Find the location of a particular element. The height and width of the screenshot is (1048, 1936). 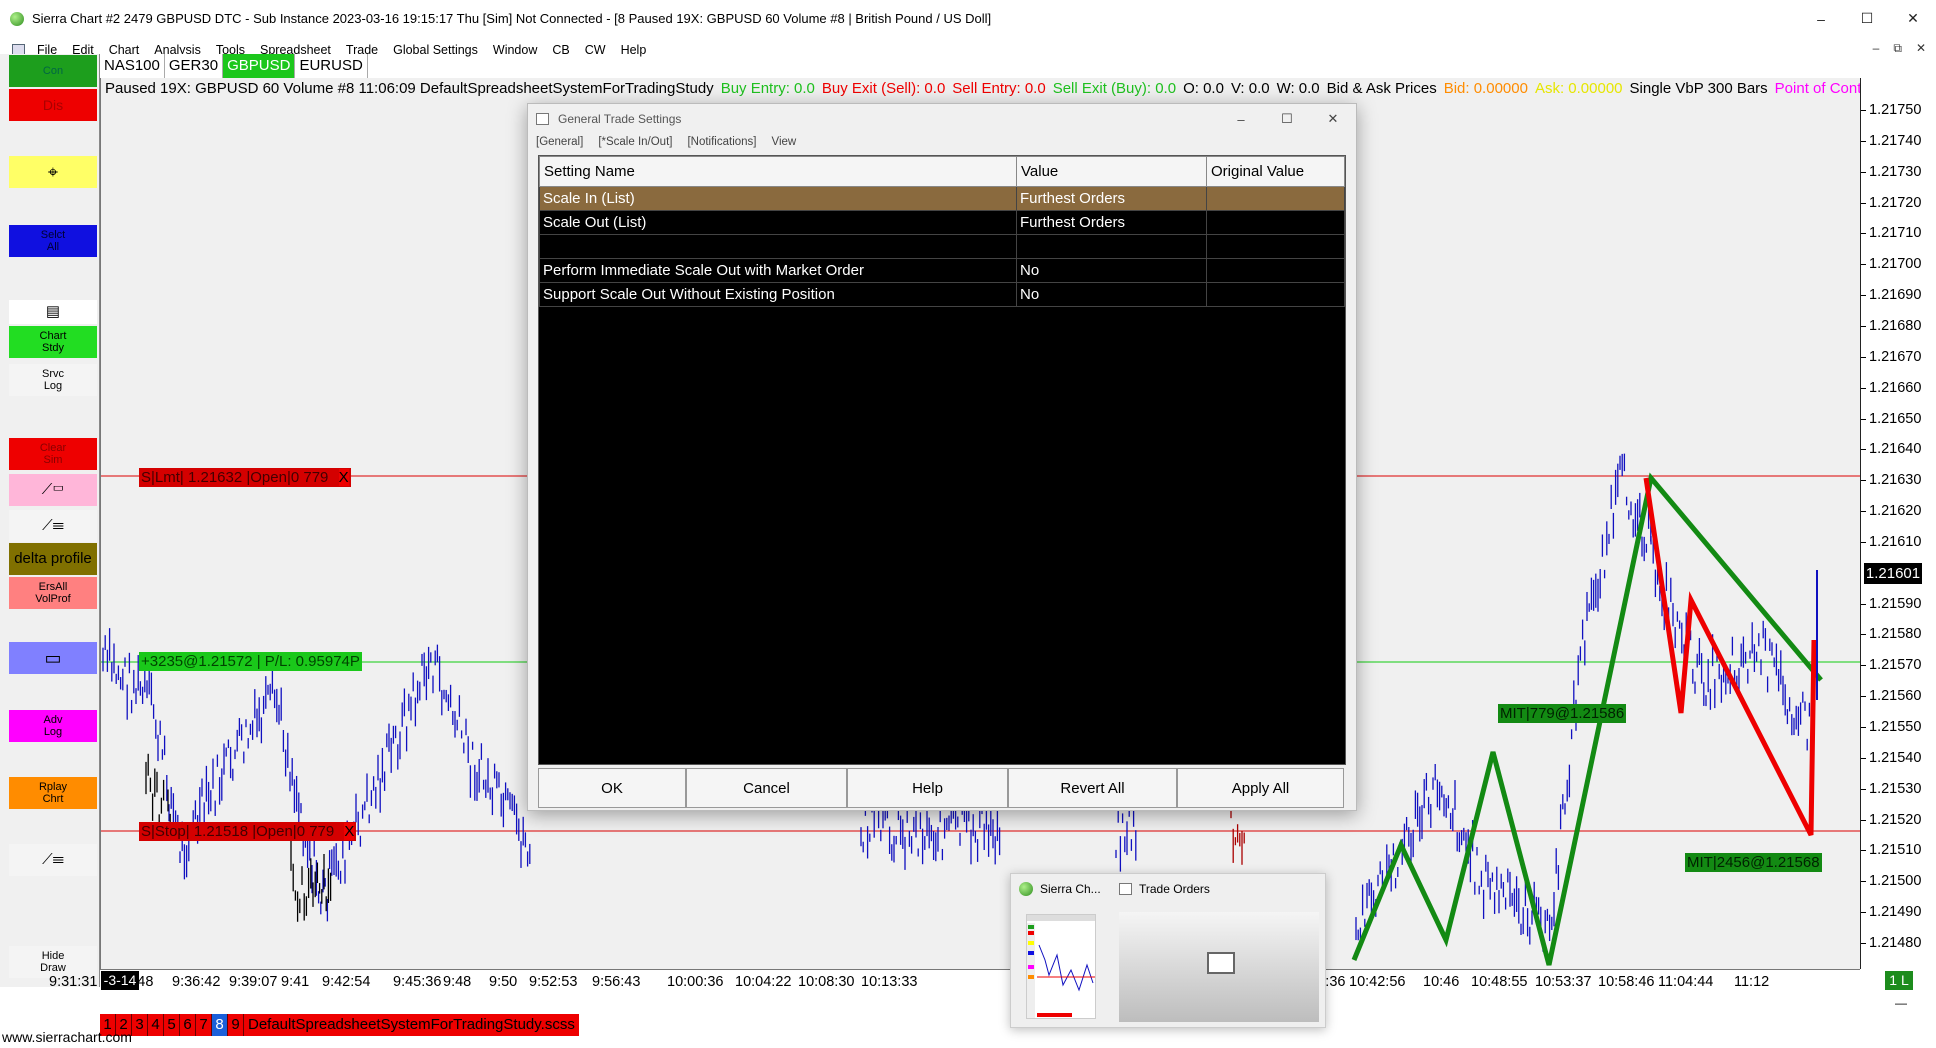

study-tab-6: 6 is located at coordinates (188, 1025).